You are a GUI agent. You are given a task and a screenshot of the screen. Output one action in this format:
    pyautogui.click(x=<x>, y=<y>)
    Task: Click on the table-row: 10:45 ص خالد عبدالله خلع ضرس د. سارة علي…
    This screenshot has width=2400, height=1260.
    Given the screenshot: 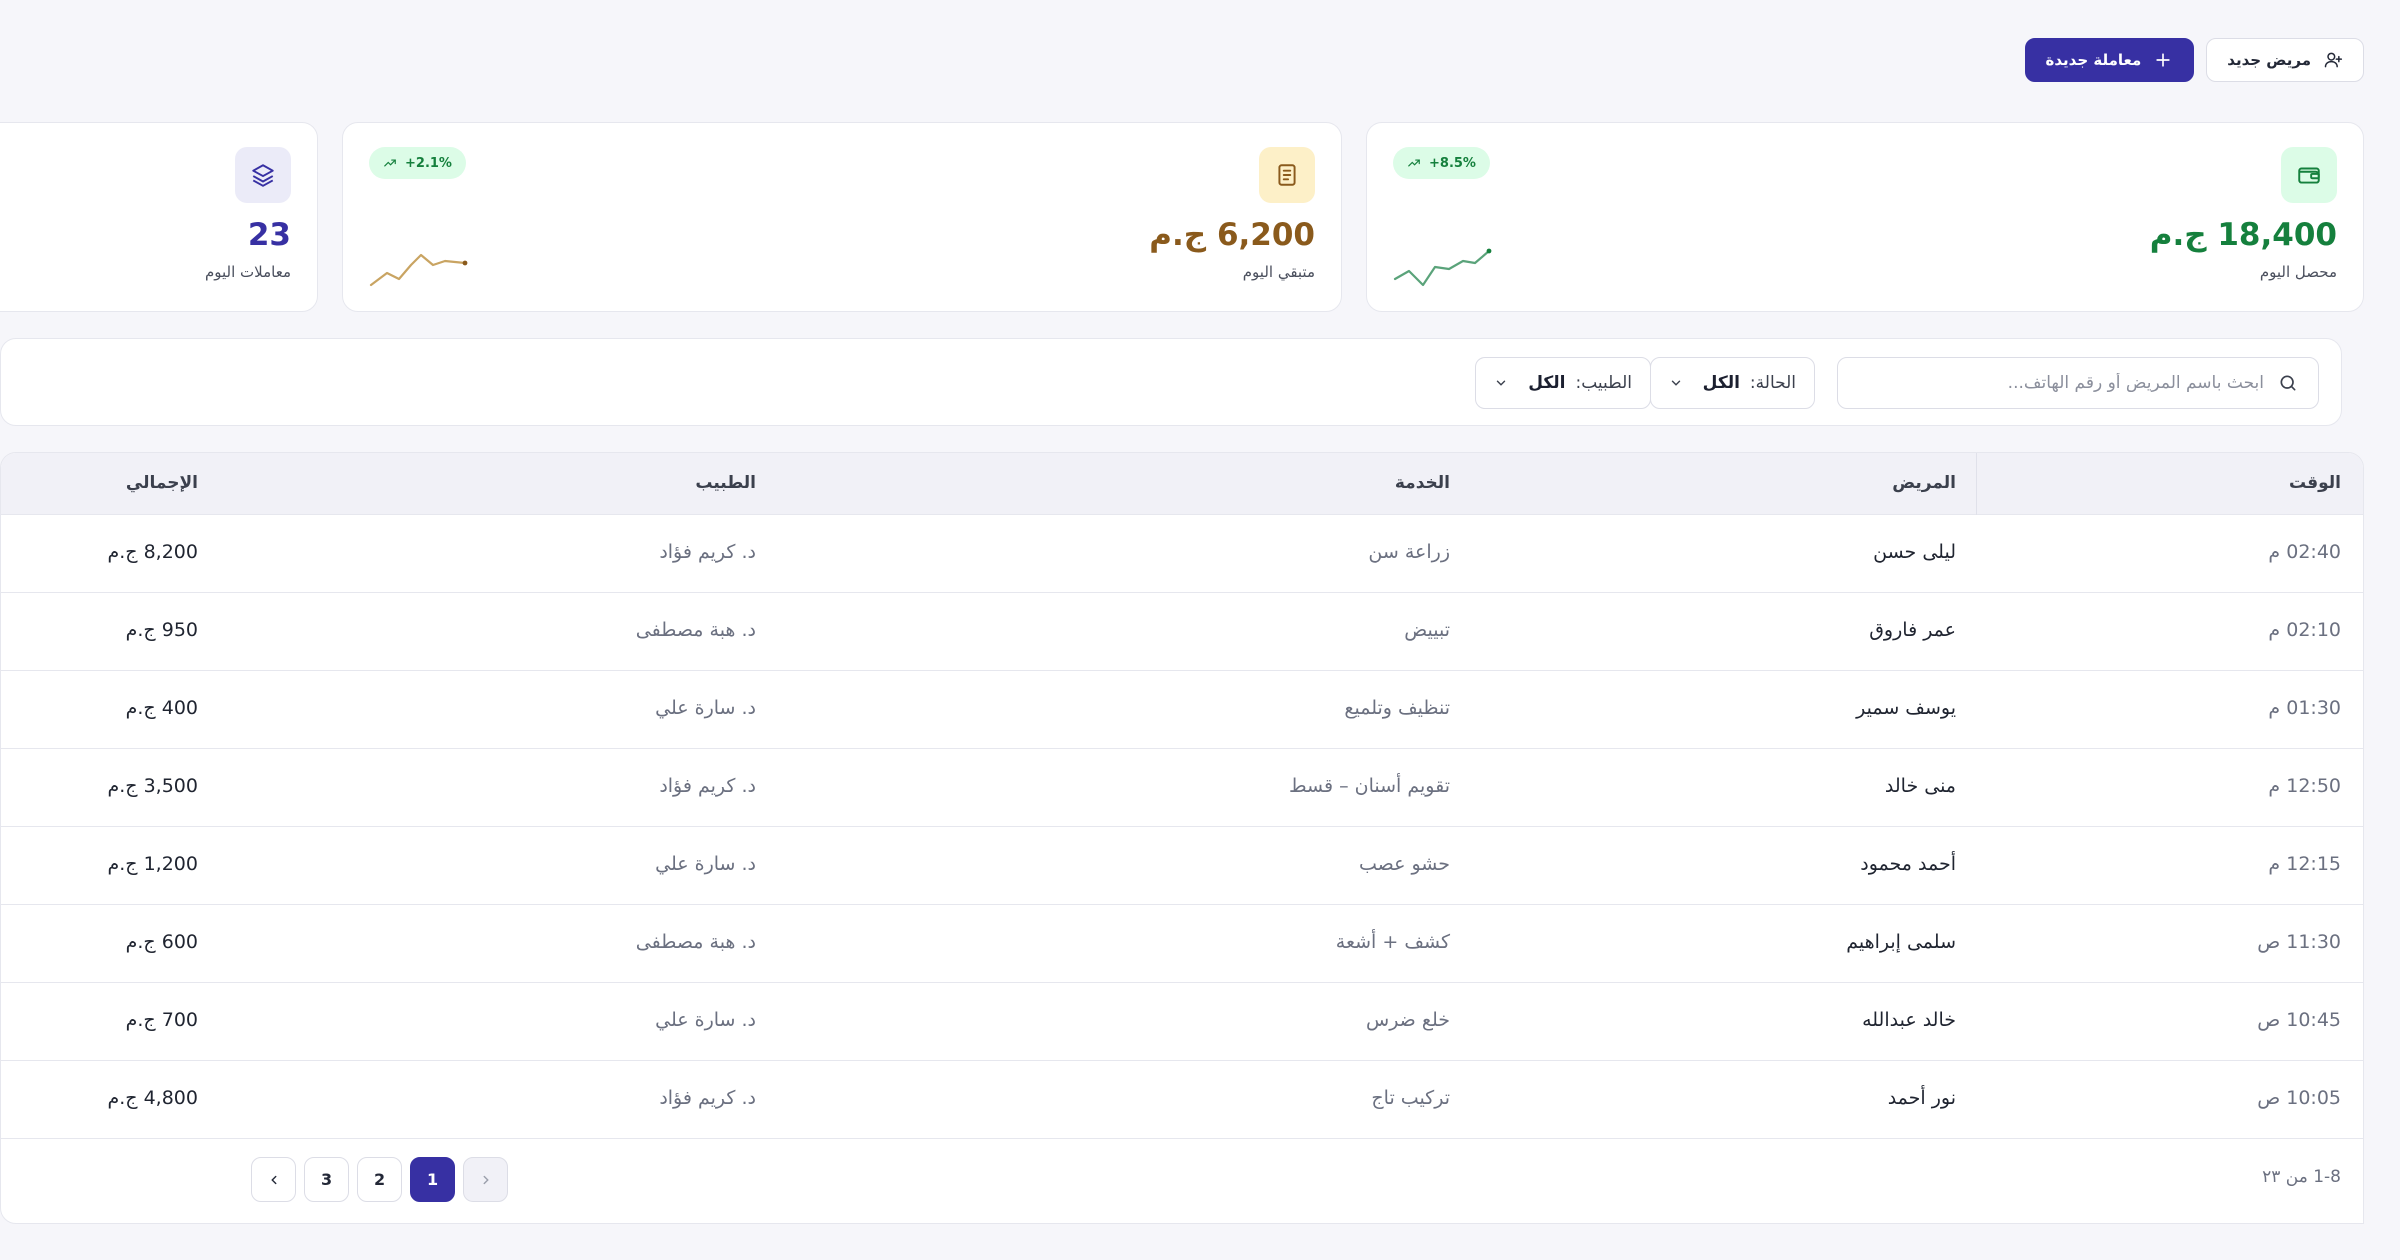 What is the action you would take?
    pyautogui.click(x=1182, y=1022)
    